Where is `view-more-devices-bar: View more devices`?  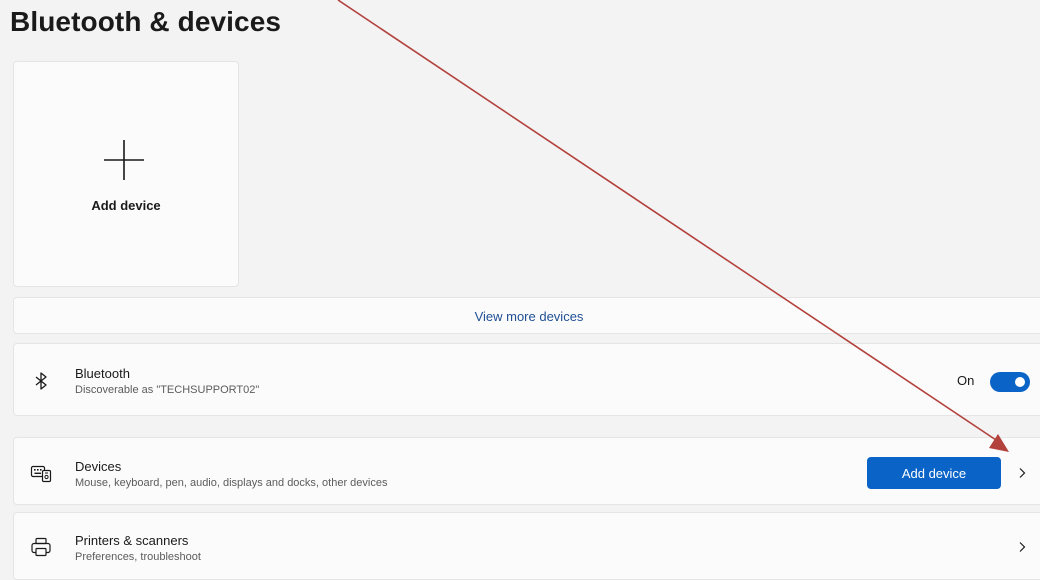
view-more-devices-bar: View more devices is located at coordinates (526, 315).